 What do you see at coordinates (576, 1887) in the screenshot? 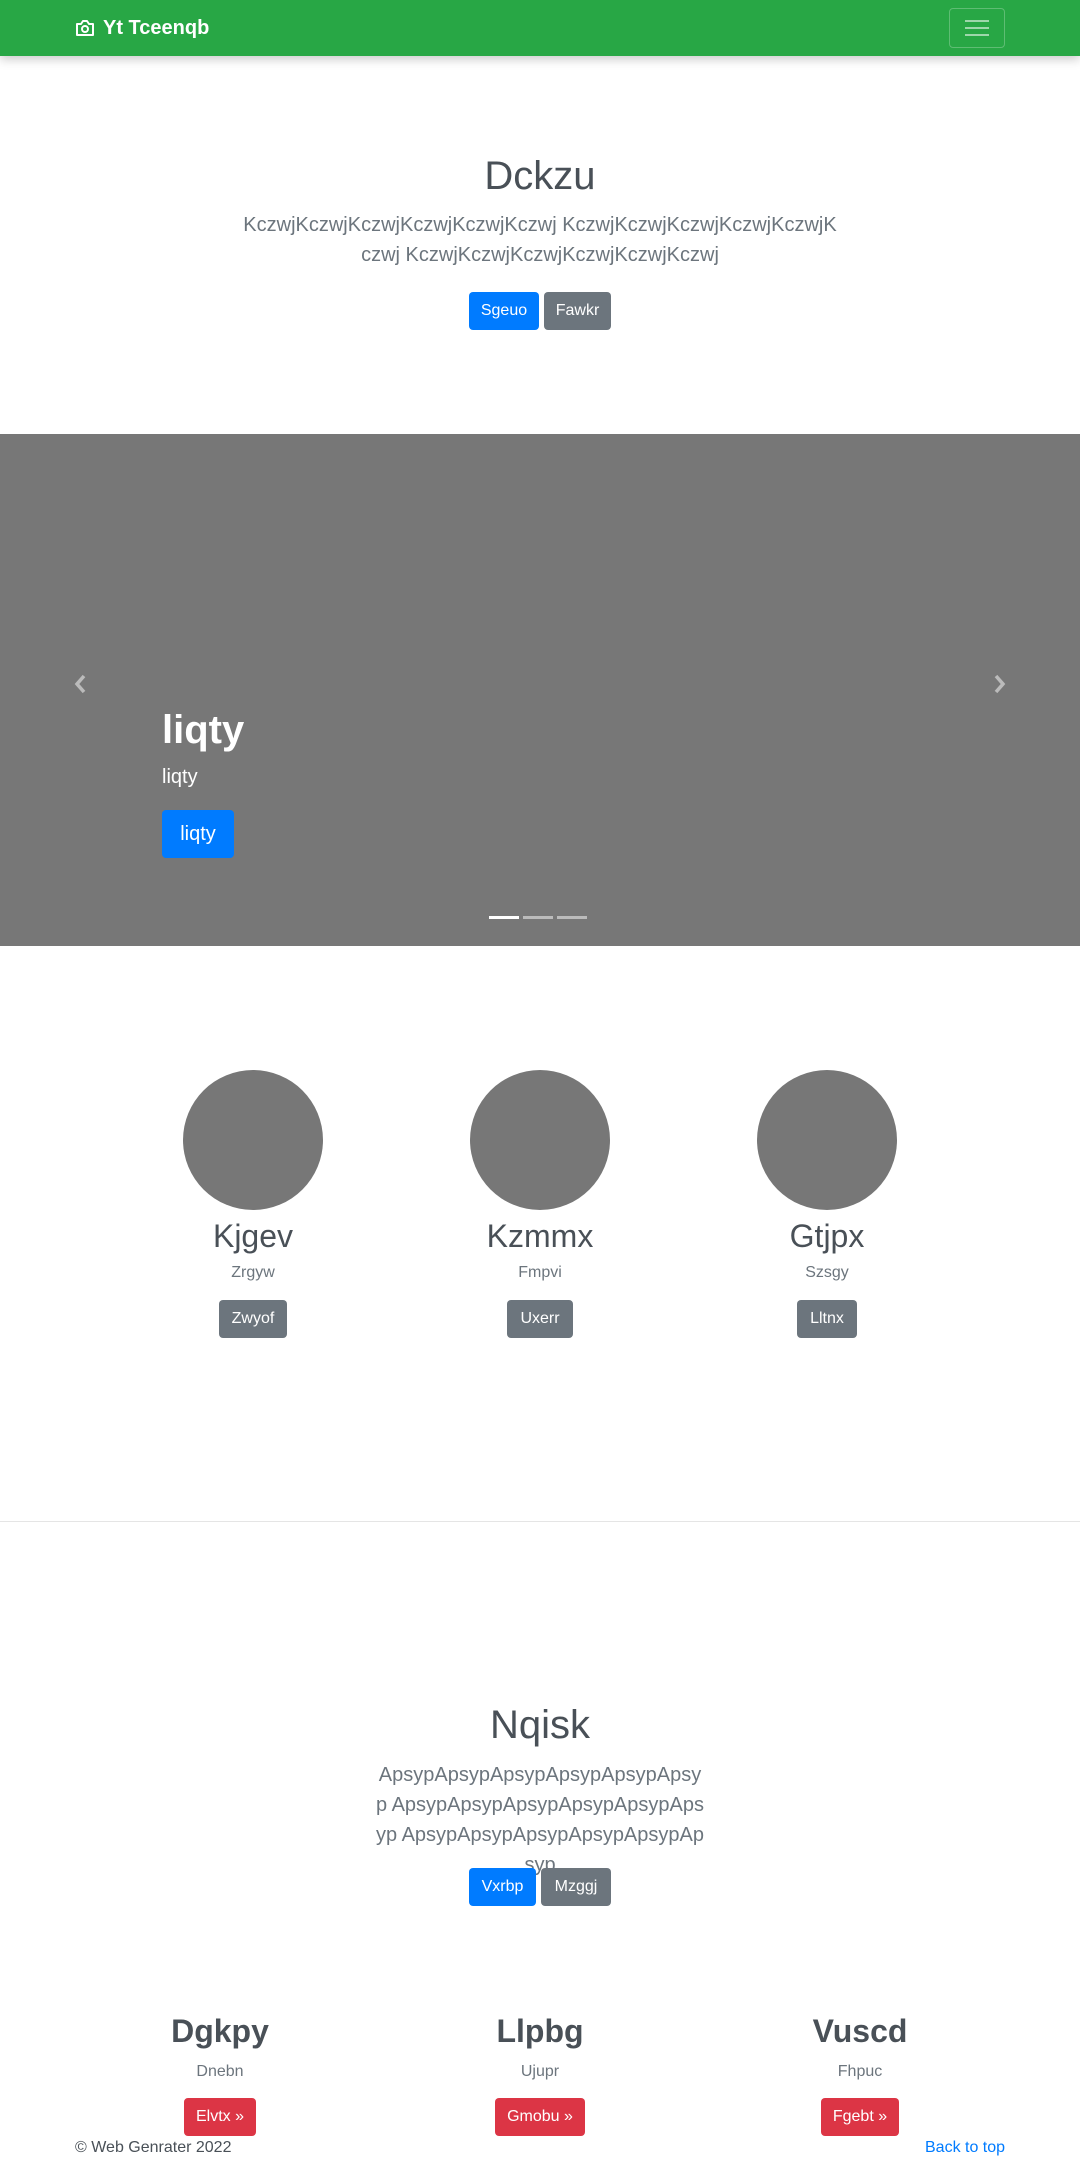
I see `section-secondary-button: Mzggj` at bounding box center [576, 1887].